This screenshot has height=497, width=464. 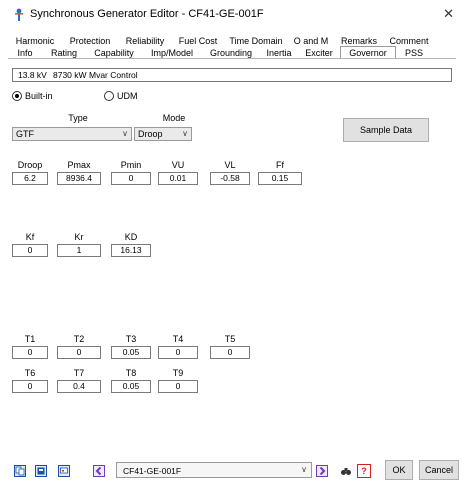 What do you see at coordinates (230, 339) in the screenshot?
I see `param-label-t5: T5` at bounding box center [230, 339].